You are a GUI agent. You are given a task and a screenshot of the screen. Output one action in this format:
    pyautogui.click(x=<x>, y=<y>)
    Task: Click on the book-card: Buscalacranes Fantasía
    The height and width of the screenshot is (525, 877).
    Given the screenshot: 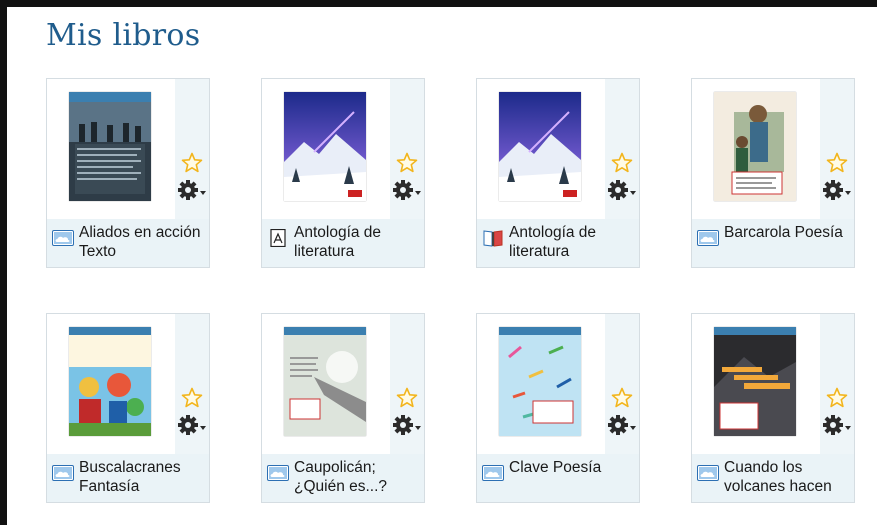 What is the action you would take?
    pyautogui.click(x=128, y=408)
    